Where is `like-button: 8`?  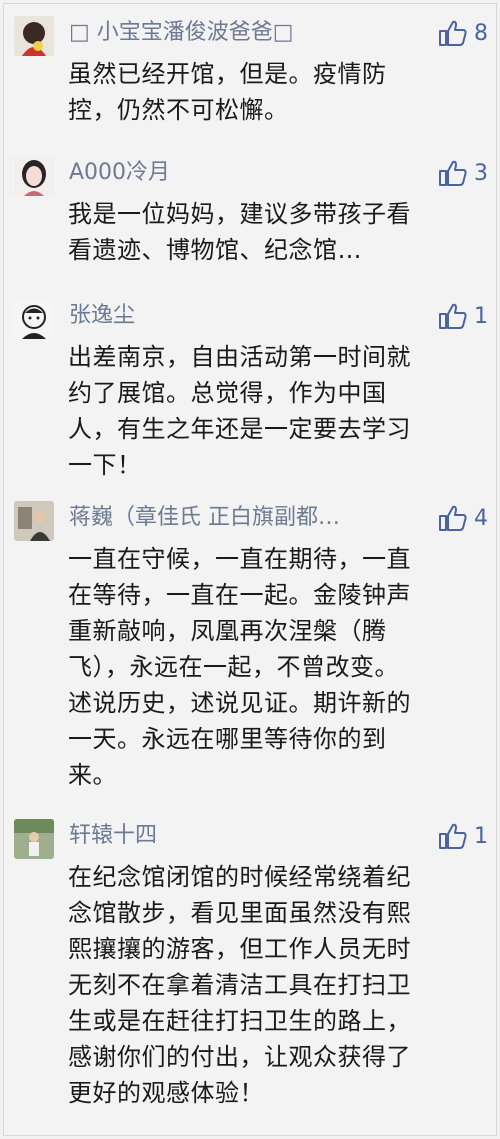 like-button: 8 is located at coordinates (463, 33).